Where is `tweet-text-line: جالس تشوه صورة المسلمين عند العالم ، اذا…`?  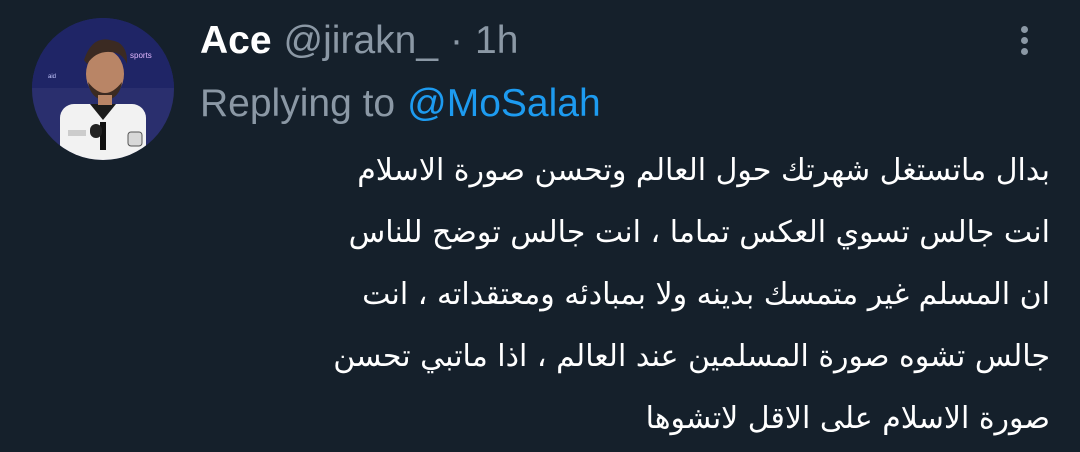
tweet-text-line: جالس تشوه صورة المسلمين عند العالم ، اذا… is located at coordinates (691, 356).